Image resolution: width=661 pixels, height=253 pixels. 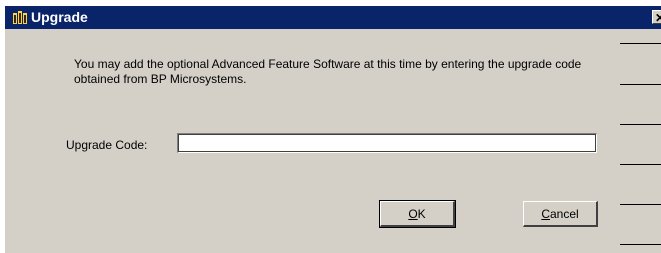 I want to click on left-edge, so click(x=2, y=126).